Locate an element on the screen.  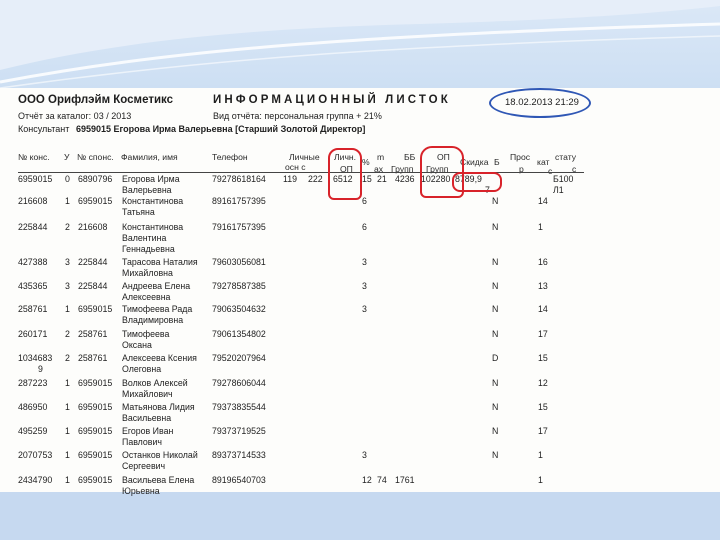
col-pct: % is located at coordinates (366, 162).